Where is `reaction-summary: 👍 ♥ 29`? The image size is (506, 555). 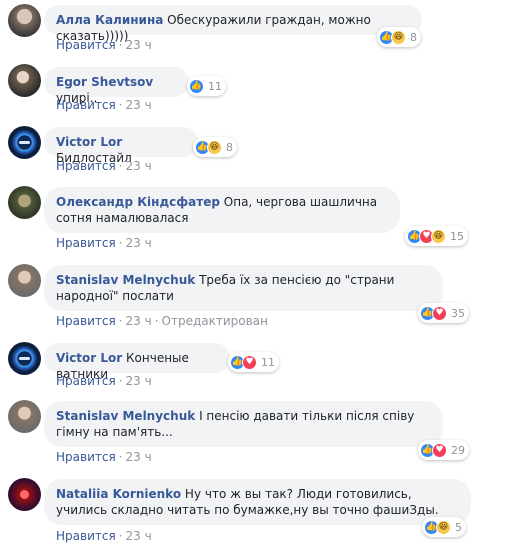 reaction-summary: 👍 ♥ 29 is located at coordinates (443, 450).